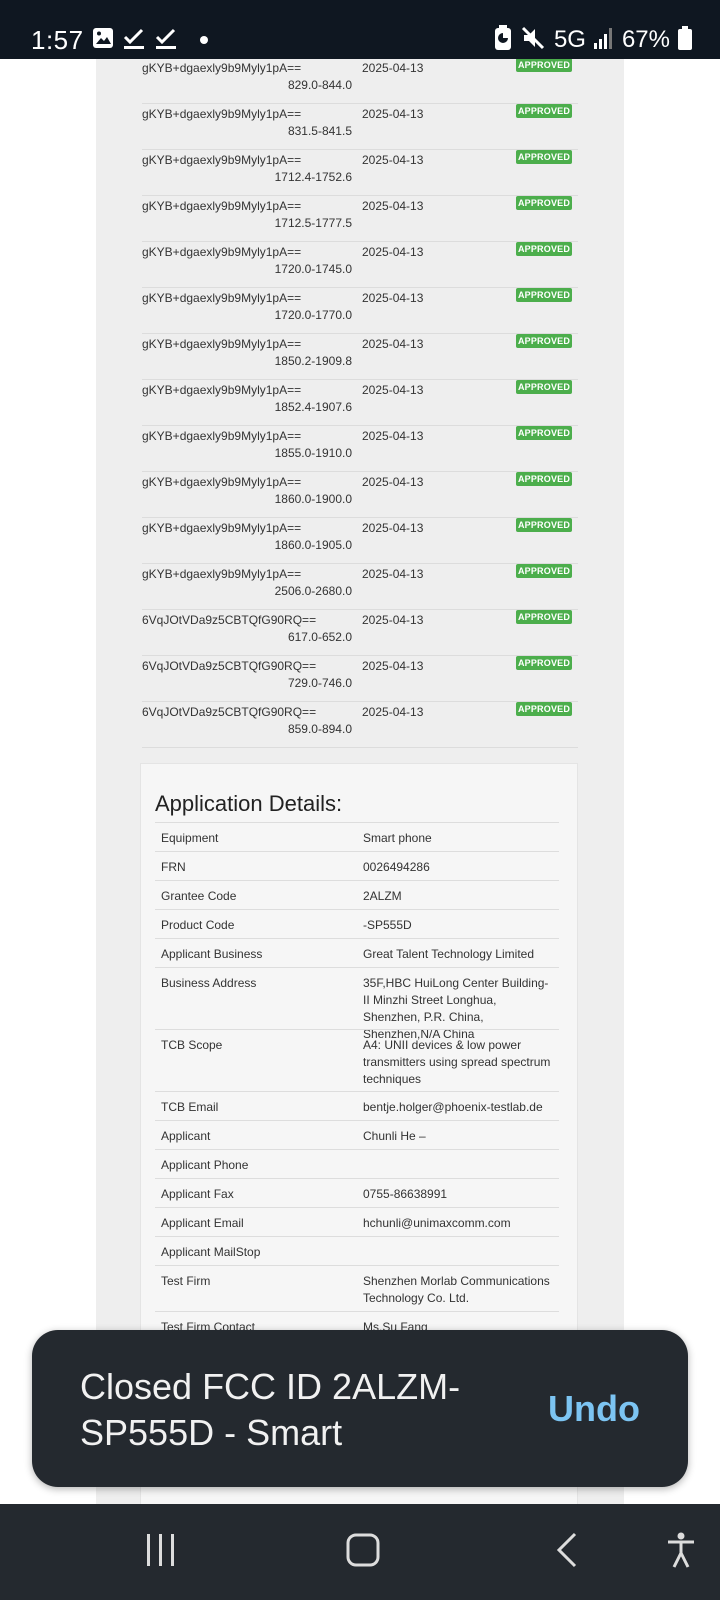  Describe the element at coordinates (150, 40) in the screenshot. I see `notification-icons` at that location.